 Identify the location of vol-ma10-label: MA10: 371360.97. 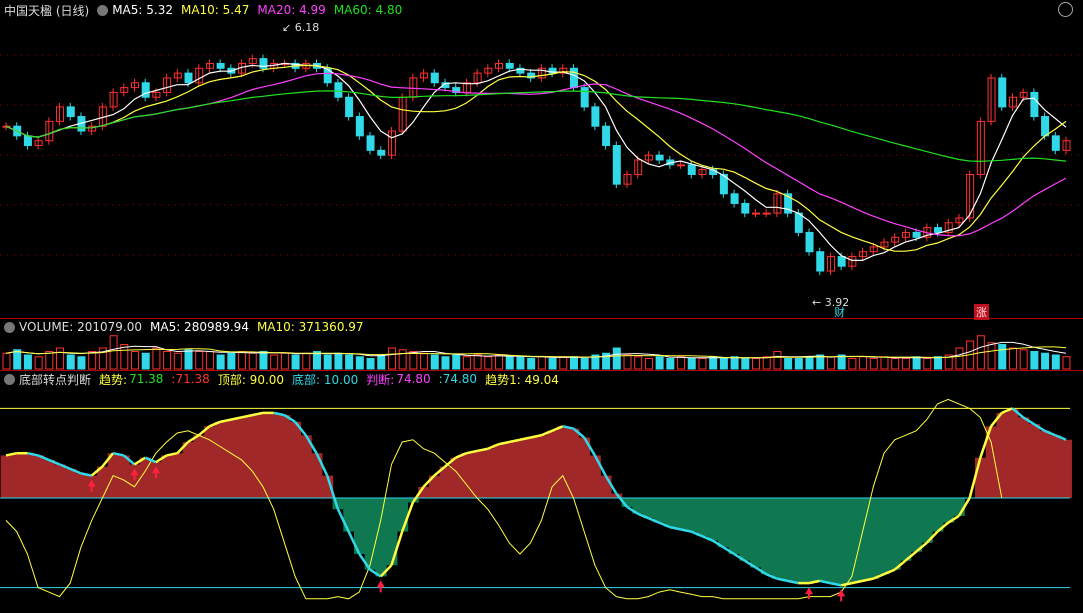
(310, 327).